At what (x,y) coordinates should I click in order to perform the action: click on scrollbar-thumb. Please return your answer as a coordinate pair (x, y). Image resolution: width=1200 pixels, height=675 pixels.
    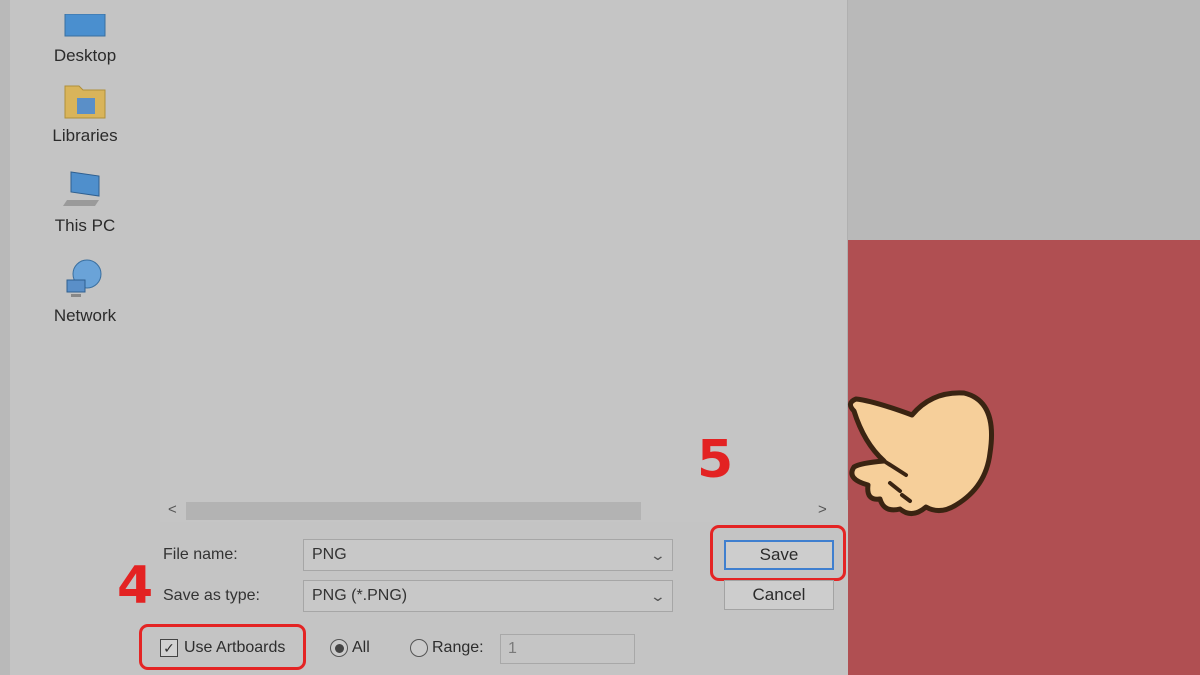
    Looking at the image, I should click on (413, 511).